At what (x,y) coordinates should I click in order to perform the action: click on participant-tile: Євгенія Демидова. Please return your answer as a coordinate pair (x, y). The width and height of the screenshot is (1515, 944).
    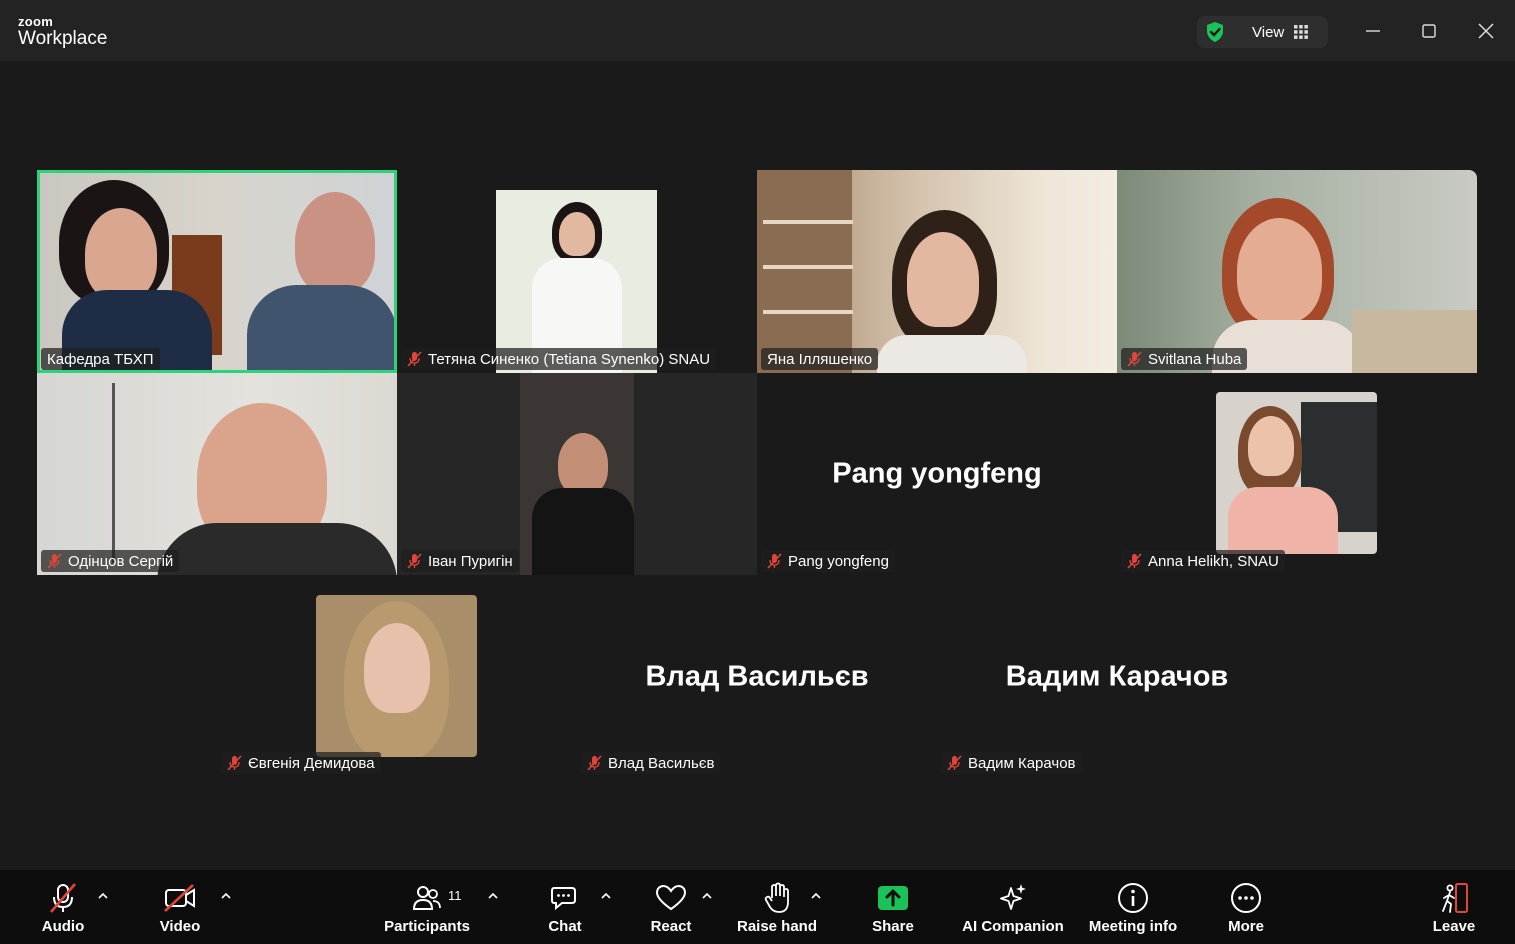
    Looking at the image, I should click on (397, 676).